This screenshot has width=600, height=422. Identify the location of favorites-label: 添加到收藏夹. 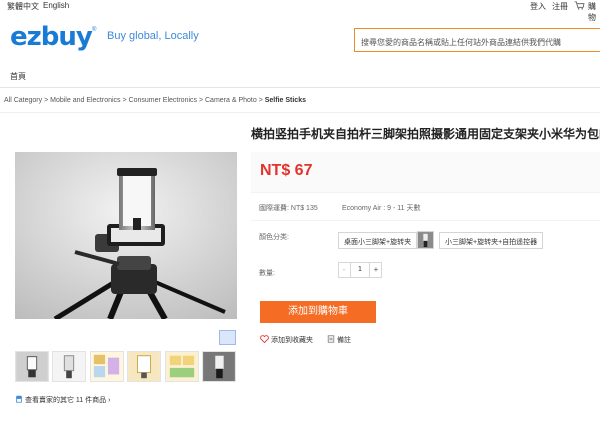
(291, 340).